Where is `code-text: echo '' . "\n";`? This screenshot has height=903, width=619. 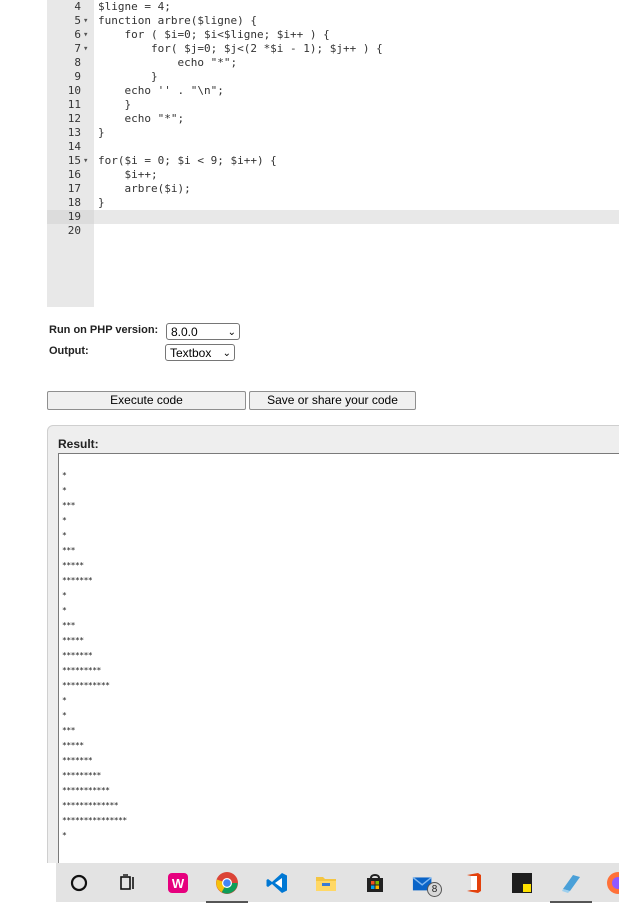
code-text: echo '' . "\n"; is located at coordinates (161, 90).